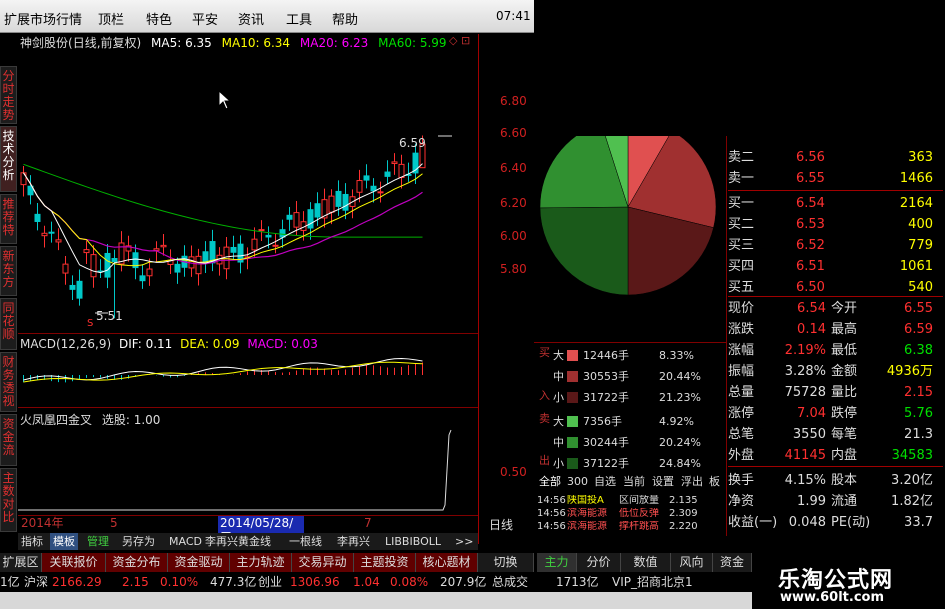 This screenshot has height=609, width=945. What do you see at coordinates (64, 541) in the screenshot?
I see `tab-template: 模板` at bounding box center [64, 541].